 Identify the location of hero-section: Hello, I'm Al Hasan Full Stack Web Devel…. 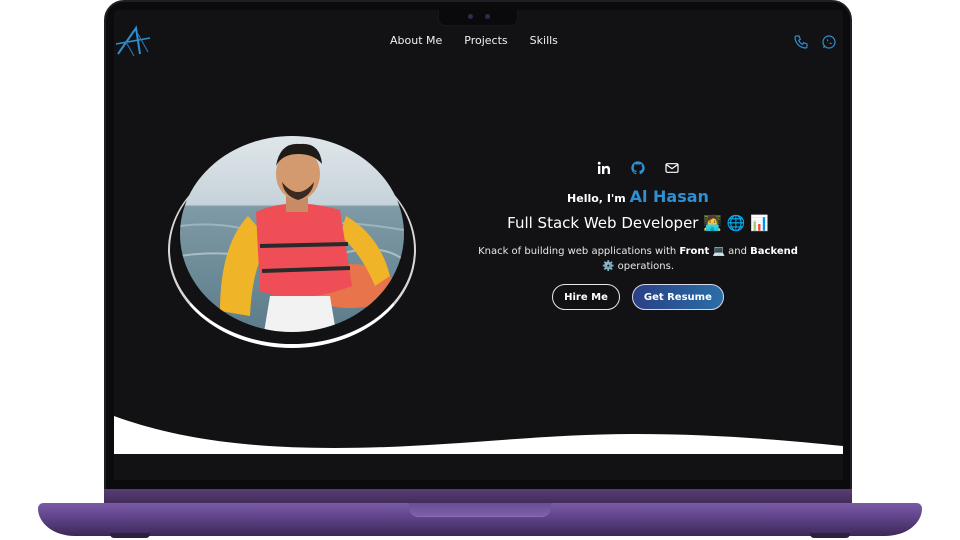
(653, 235).